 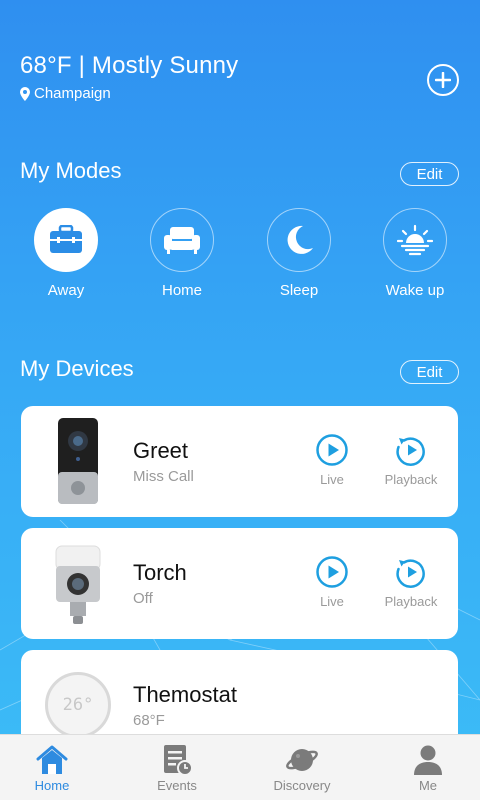 I want to click on device-status: 68°F, so click(x=149, y=720).